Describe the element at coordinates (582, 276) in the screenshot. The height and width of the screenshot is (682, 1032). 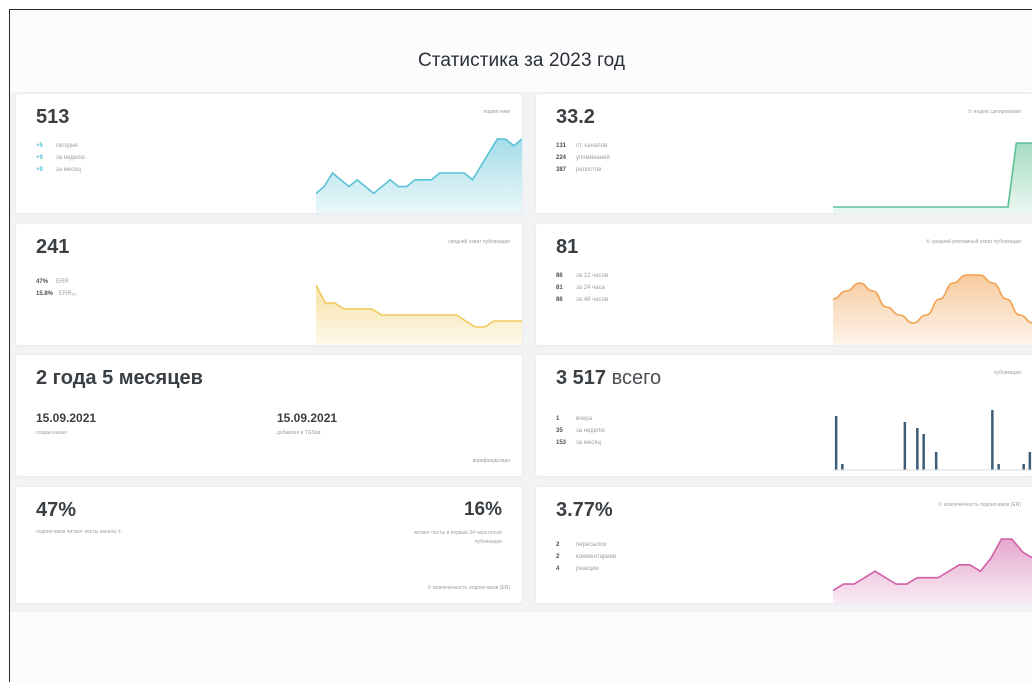
I see `stat-12h: 86 за 12 часов` at that location.